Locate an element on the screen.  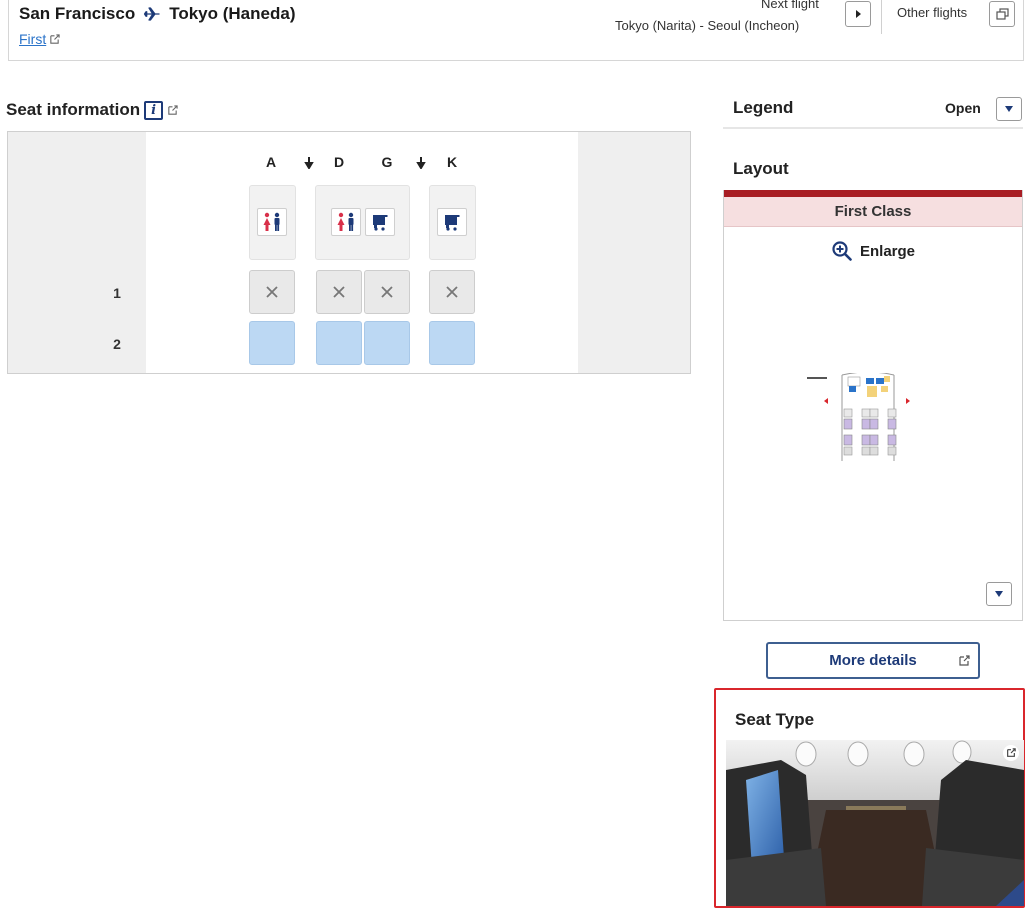
layout-expand-button is located at coordinates (999, 594).